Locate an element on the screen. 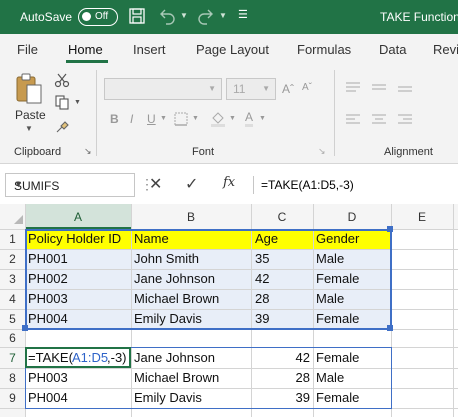 The height and width of the screenshot is (417, 458). tab-page-layout: Page Layout is located at coordinates (232, 49).